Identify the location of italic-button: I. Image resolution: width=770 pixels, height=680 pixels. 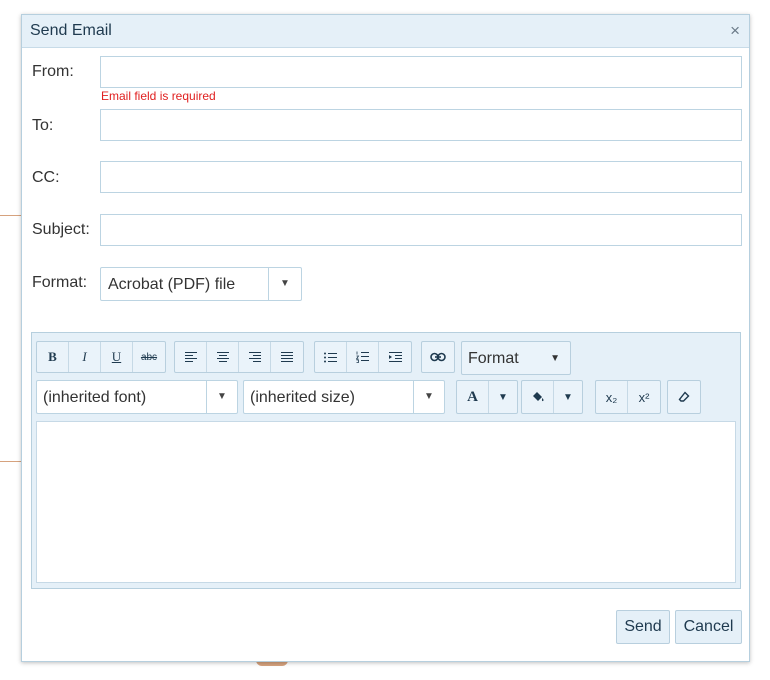
(85, 357).